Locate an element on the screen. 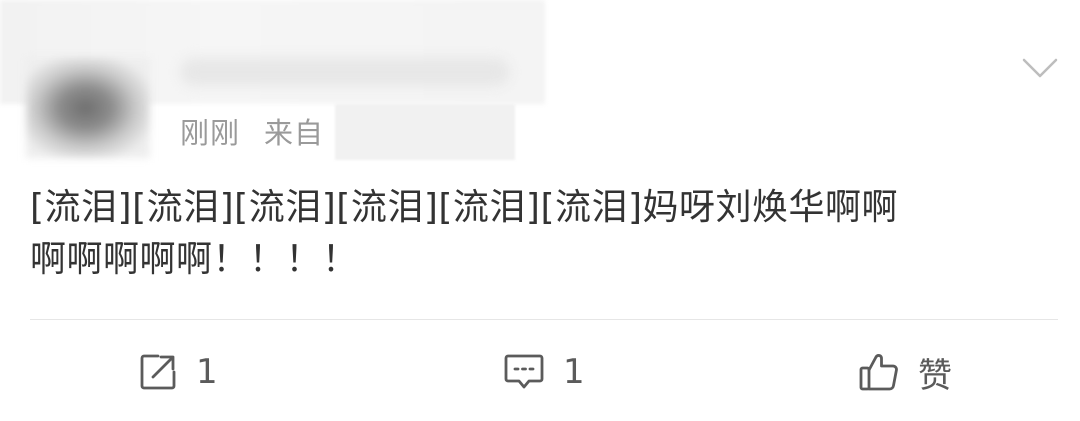 The height and width of the screenshot is (421, 1080). like-label: 赞 is located at coordinates (935, 375).